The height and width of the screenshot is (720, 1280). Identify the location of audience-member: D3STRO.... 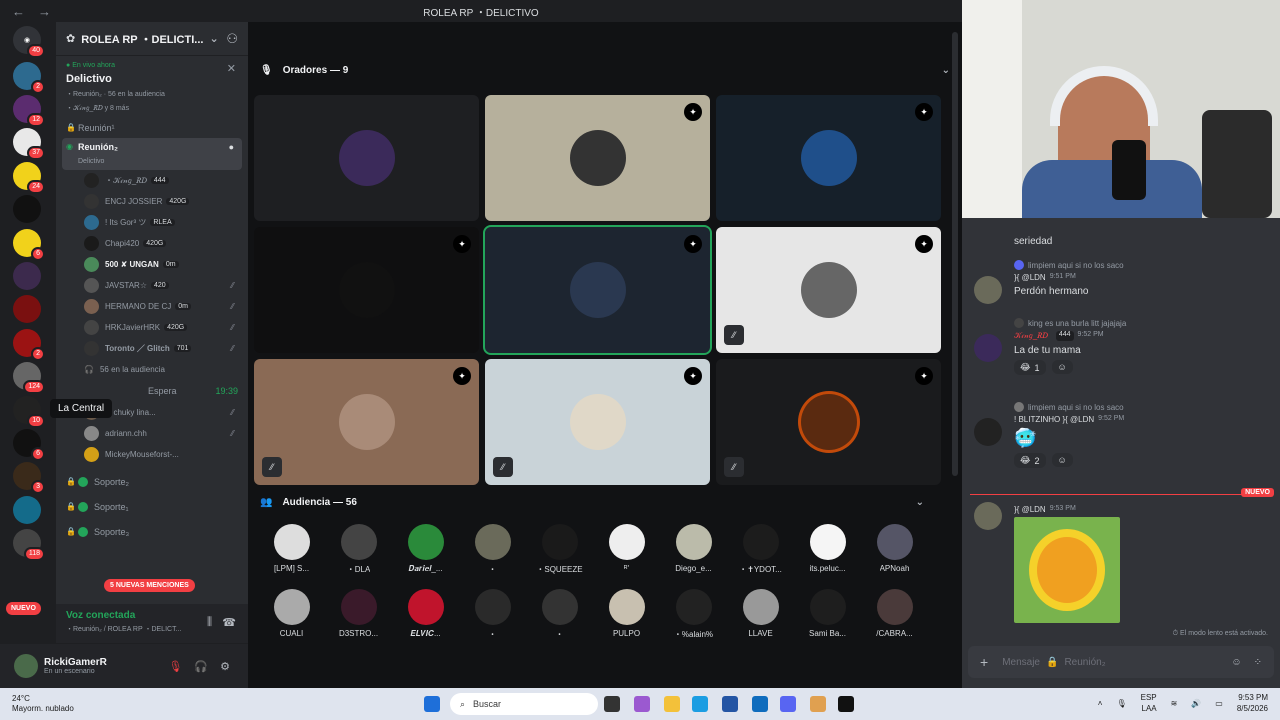
(358, 621).